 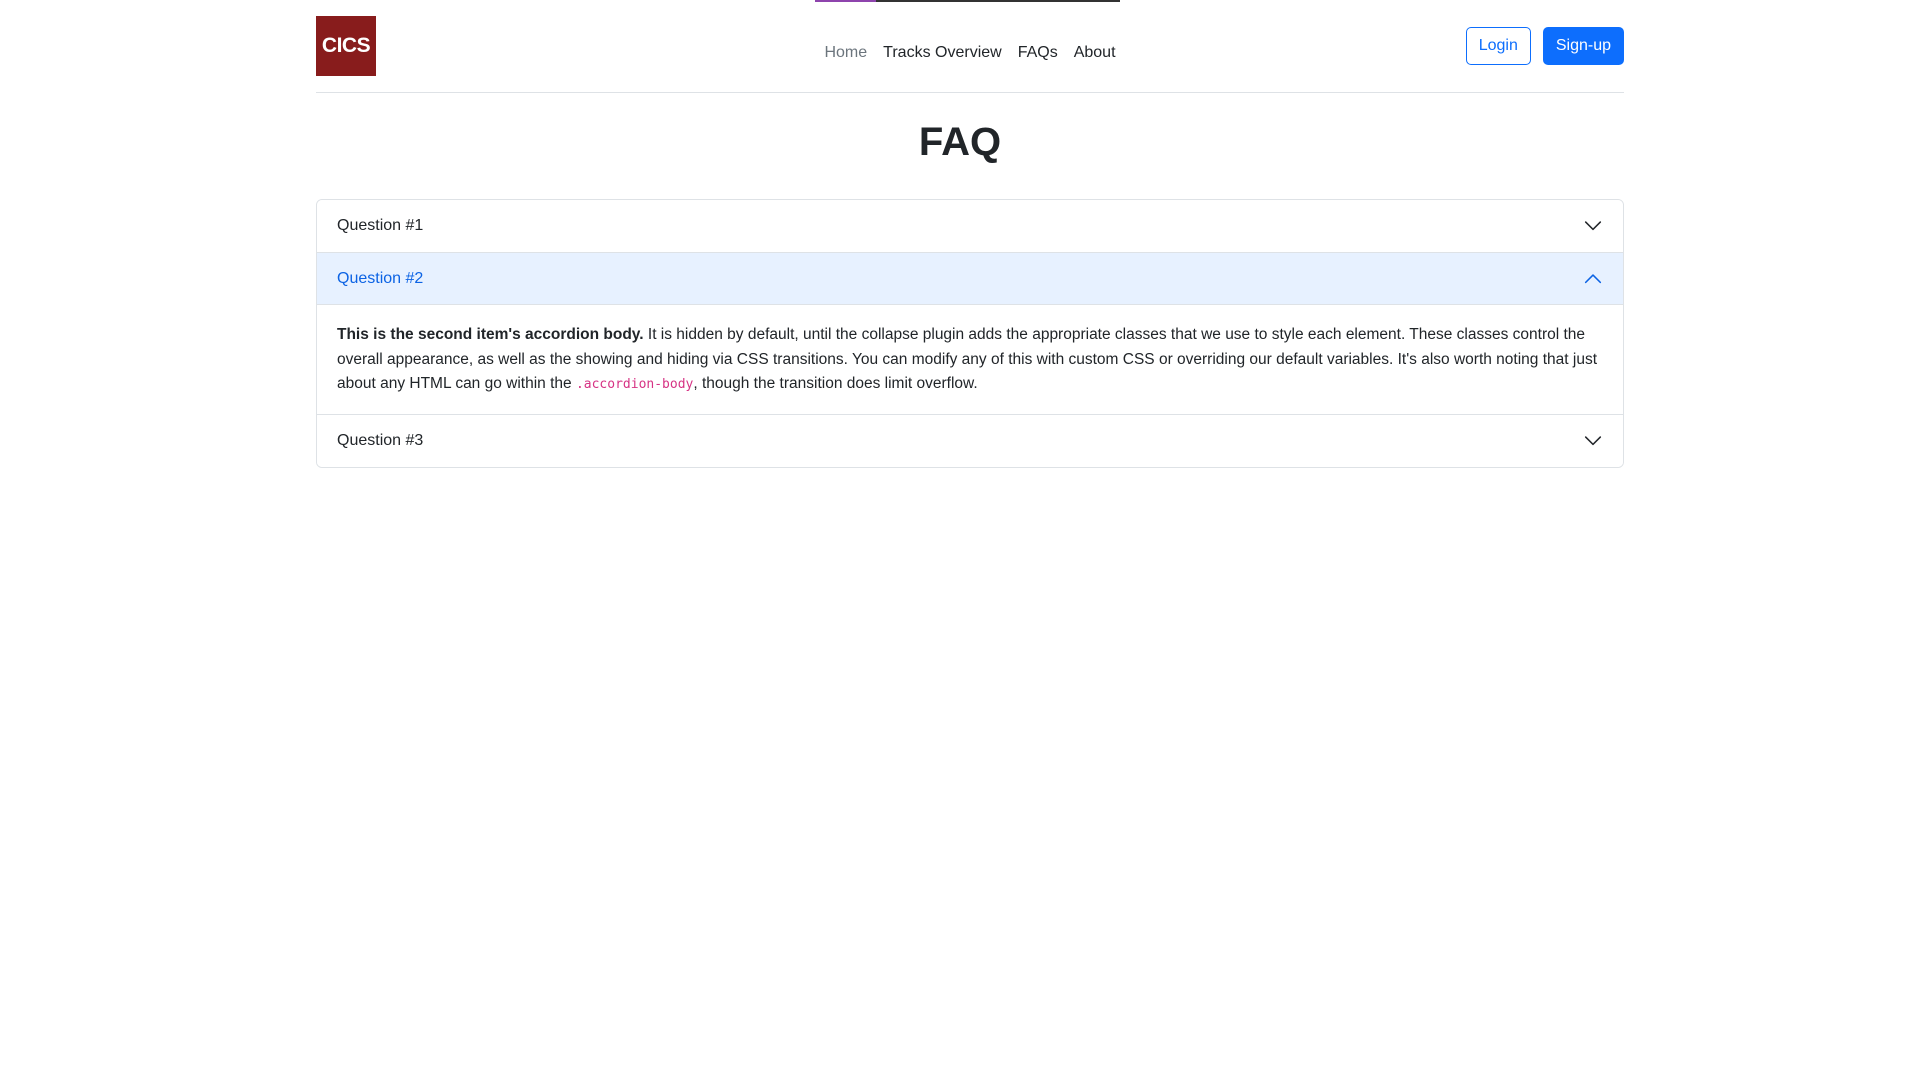 What do you see at coordinates (380, 440) in the screenshot?
I see `accordion-question-label: Question #3` at bounding box center [380, 440].